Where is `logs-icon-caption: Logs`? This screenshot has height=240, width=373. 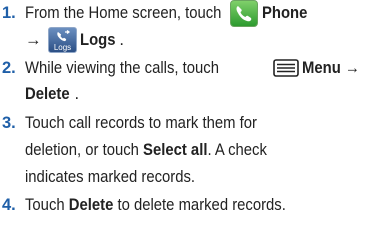 logs-icon-caption: Logs is located at coordinates (62, 47).